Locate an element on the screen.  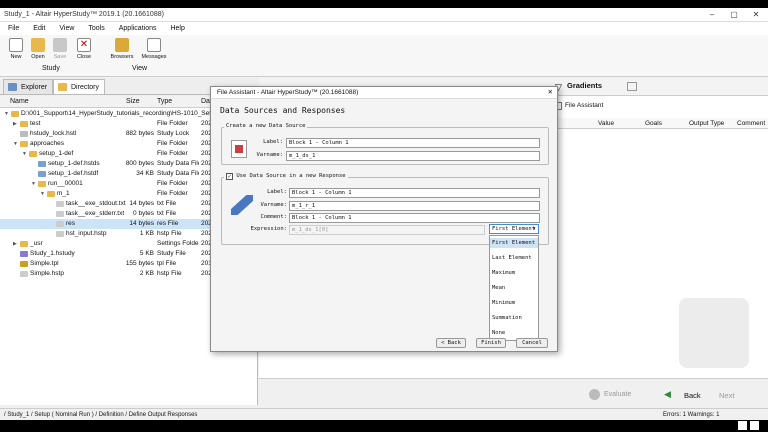
open-button-label: Open is located at coordinates (38, 57).